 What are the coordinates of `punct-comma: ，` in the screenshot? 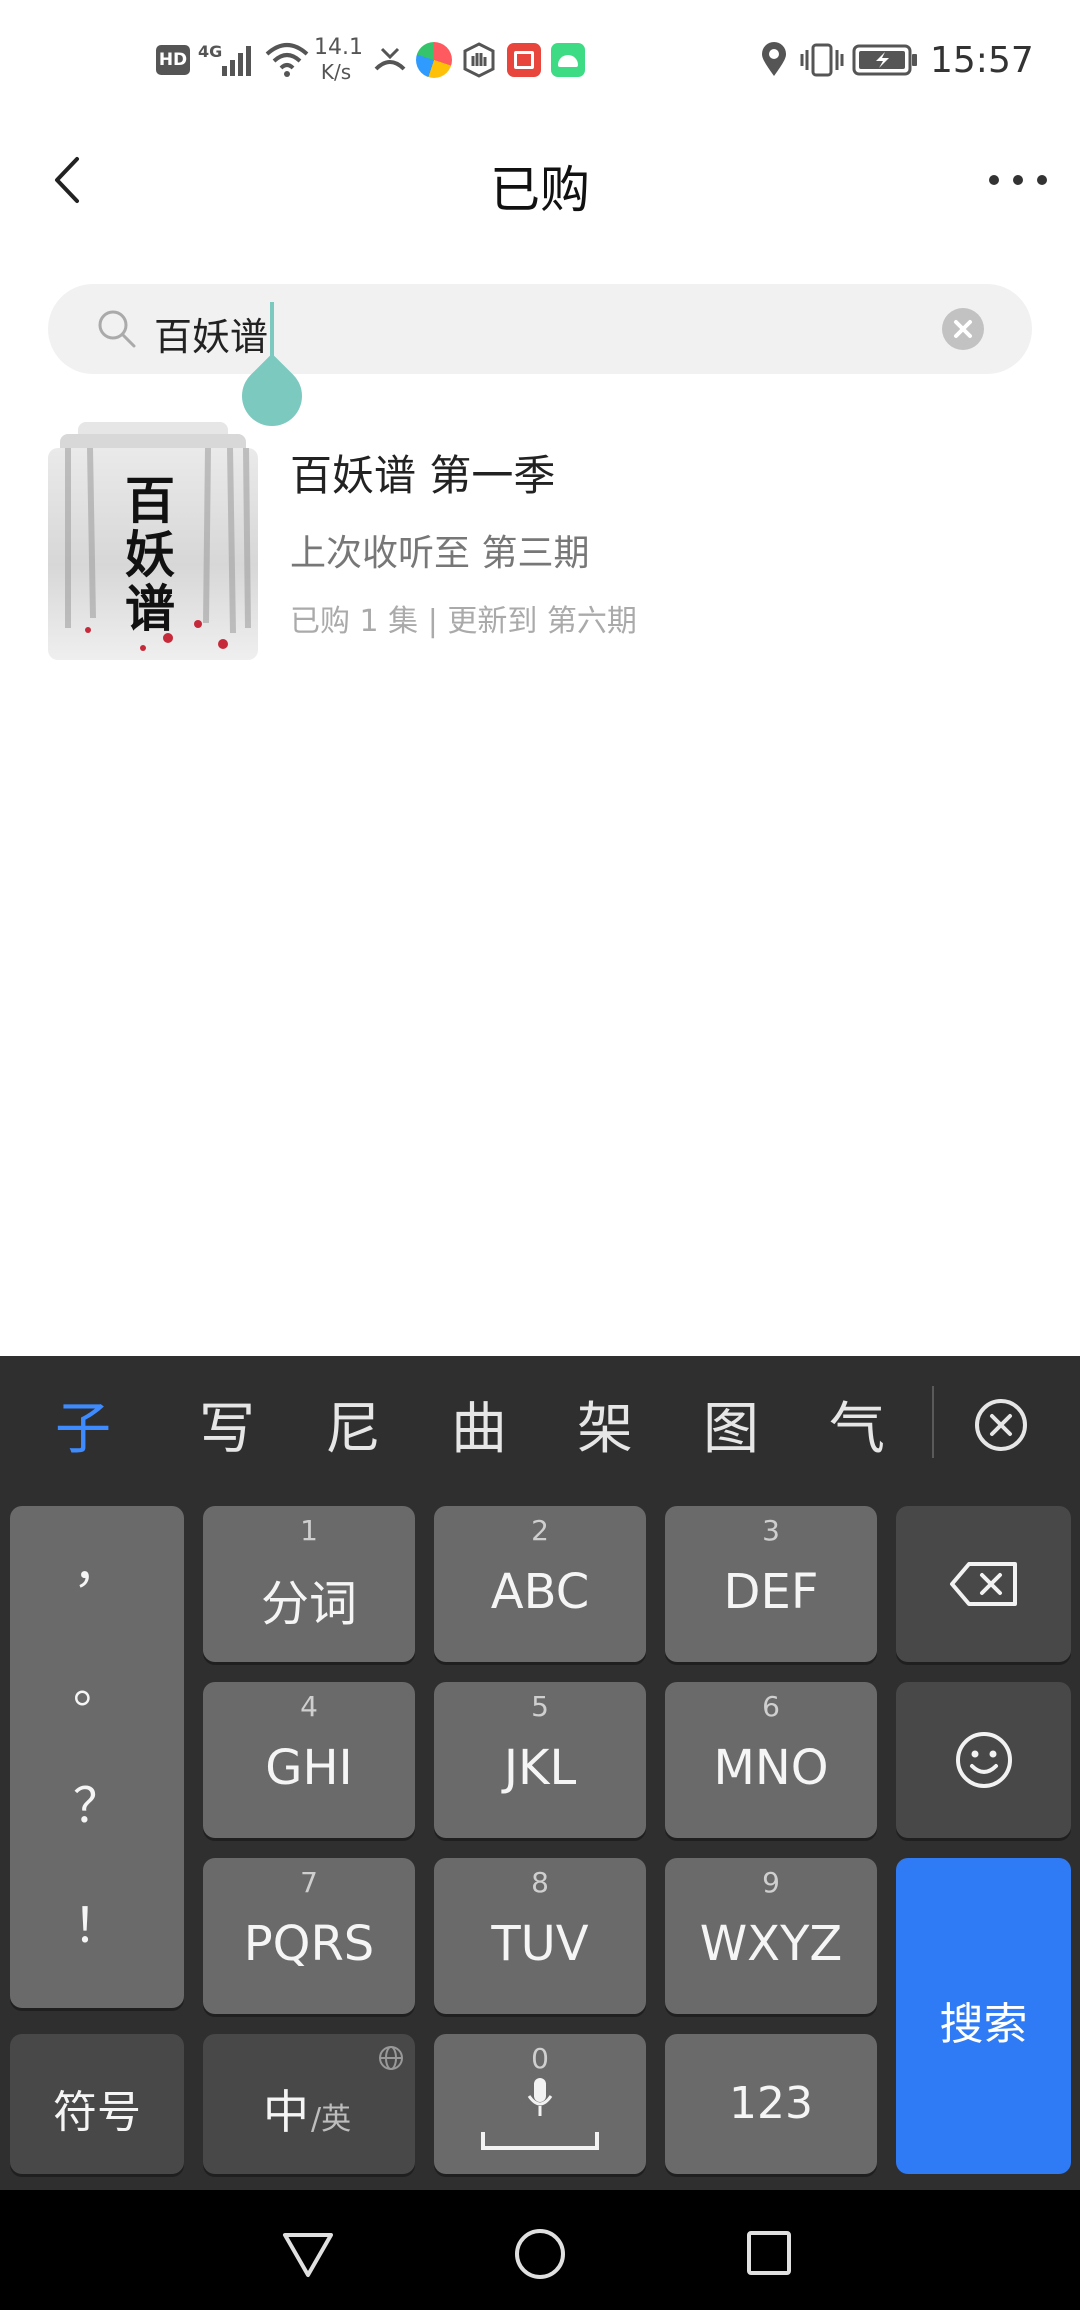 It's located at (97, 1561).